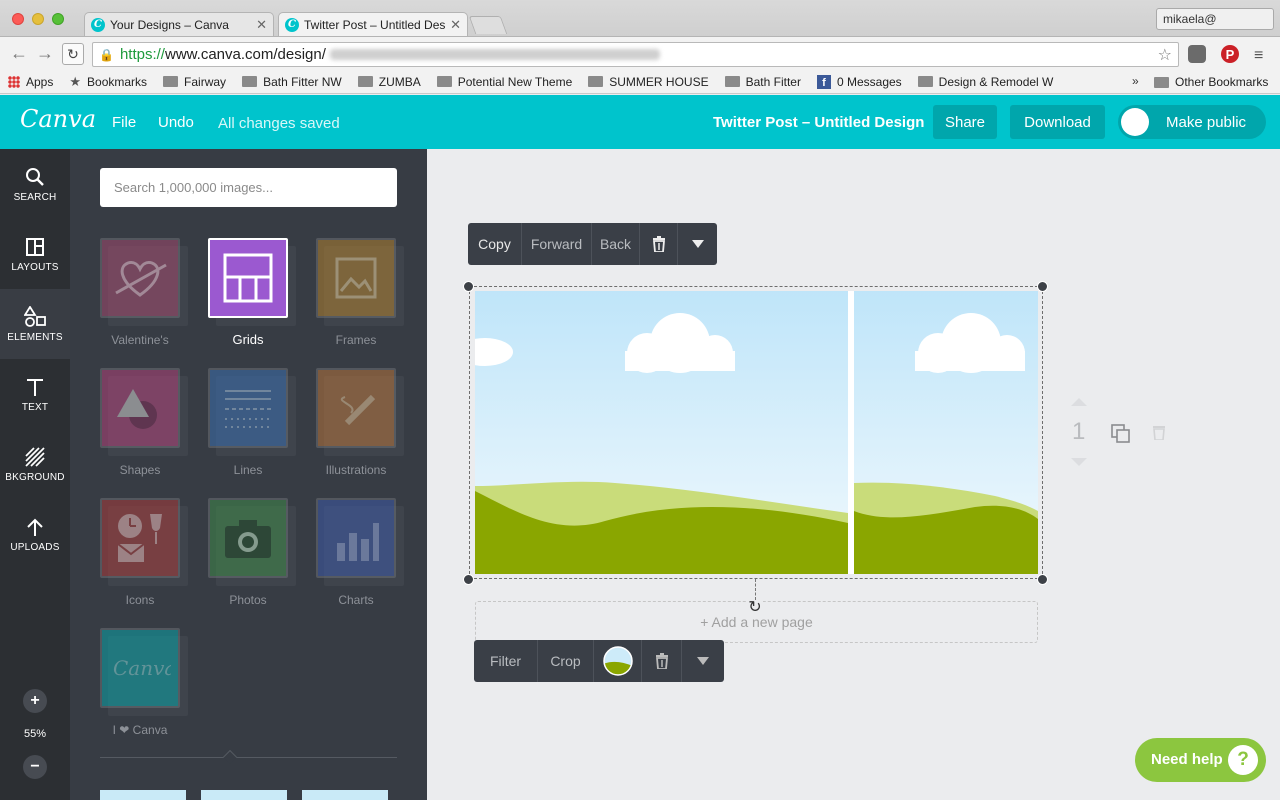  What do you see at coordinates (1192, 122) in the screenshot?
I see `make-public-toggle: Make public` at bounding box center [1192, 122].